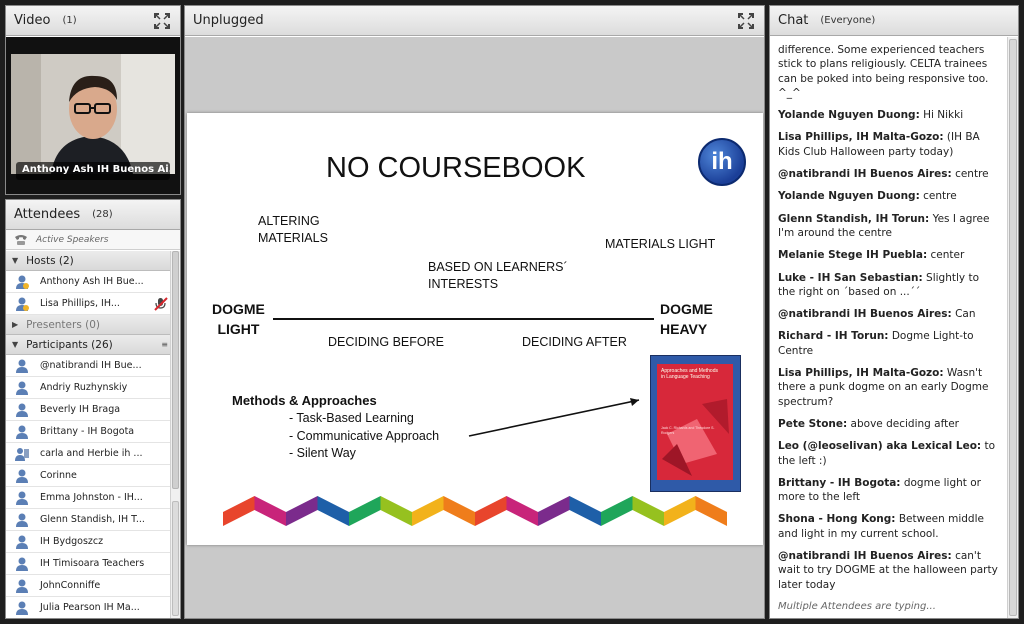  Describe the element at coordinates (89, 542) in the screenshot. I see `attendee-row-participant: IH Bydgoszcz` at that location.